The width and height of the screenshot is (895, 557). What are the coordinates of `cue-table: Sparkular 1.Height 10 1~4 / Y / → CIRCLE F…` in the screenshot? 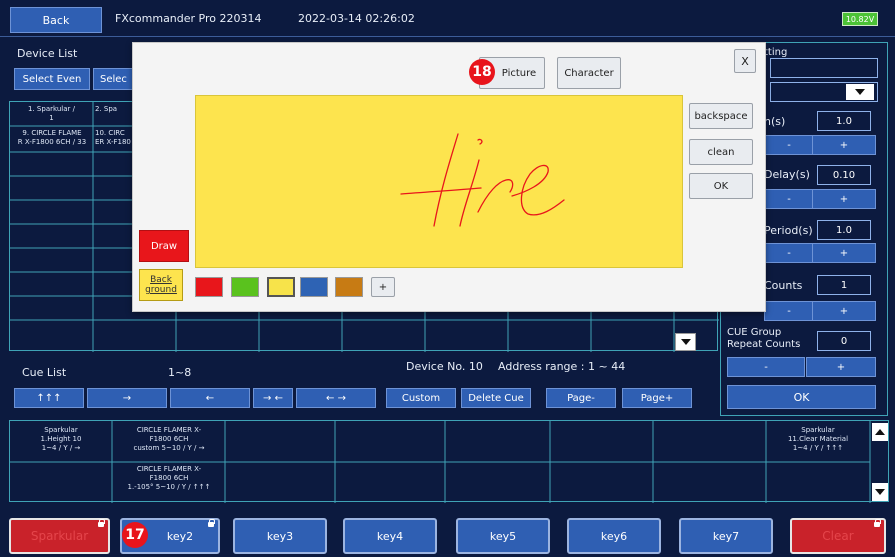 It's located at (449, 461).